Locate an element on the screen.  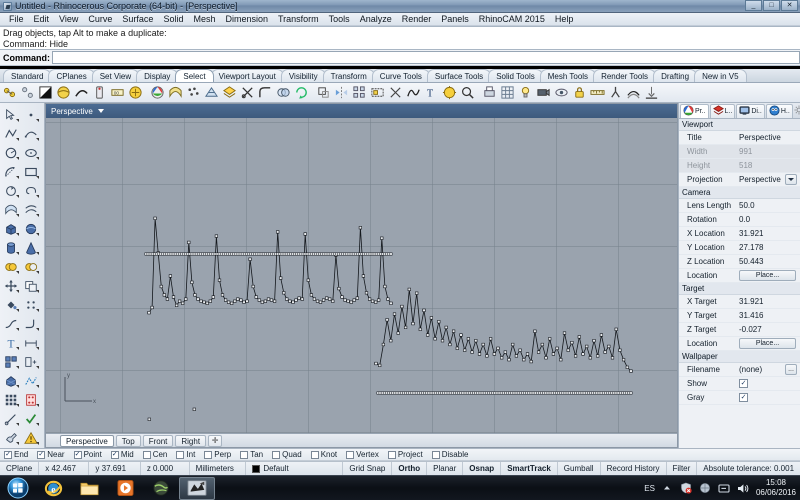
arrow-select-icon is located at coordinates (11, 114).